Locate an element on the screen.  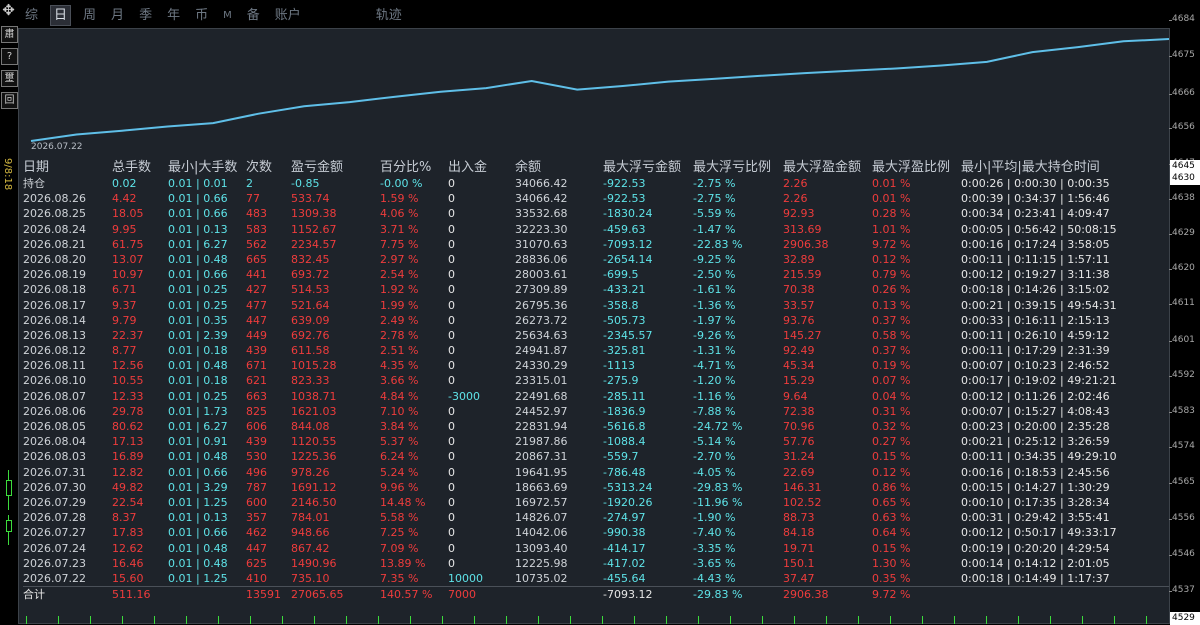
help-icon: ? is located at coordinates (9, 56).